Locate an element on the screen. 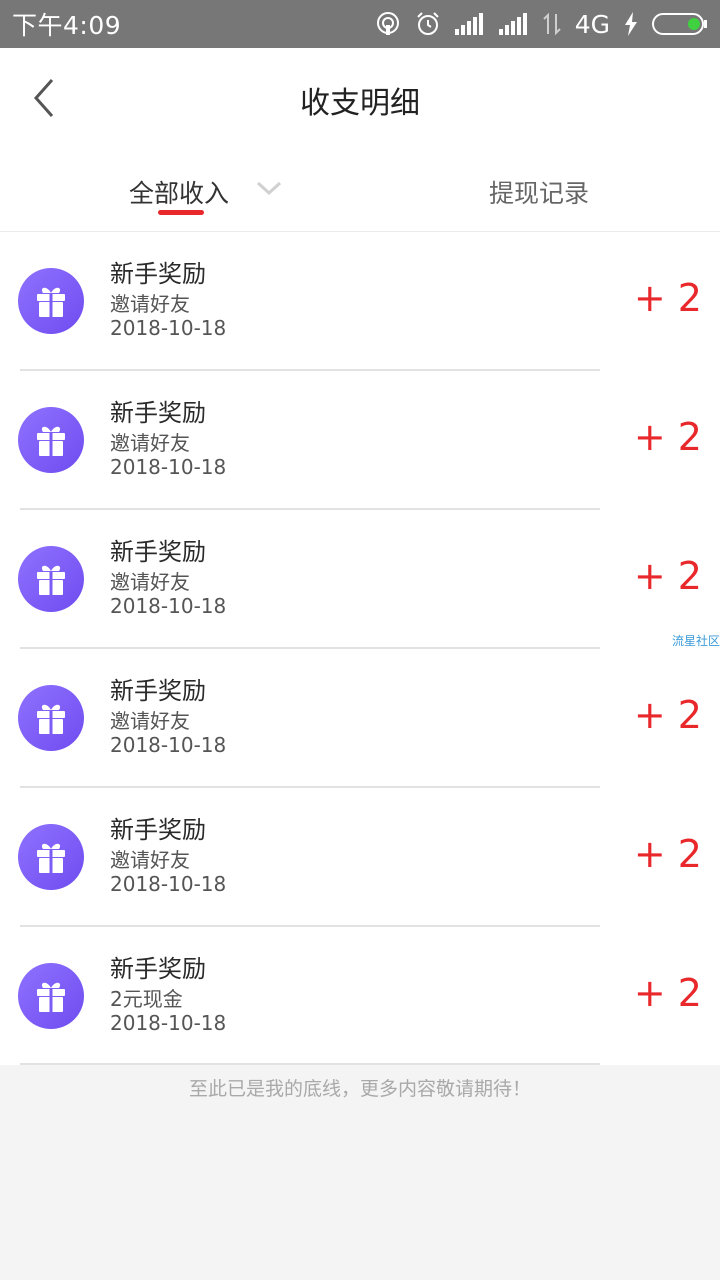 The image size is (720, 1280). divider is located at coordinates (310, 1064).